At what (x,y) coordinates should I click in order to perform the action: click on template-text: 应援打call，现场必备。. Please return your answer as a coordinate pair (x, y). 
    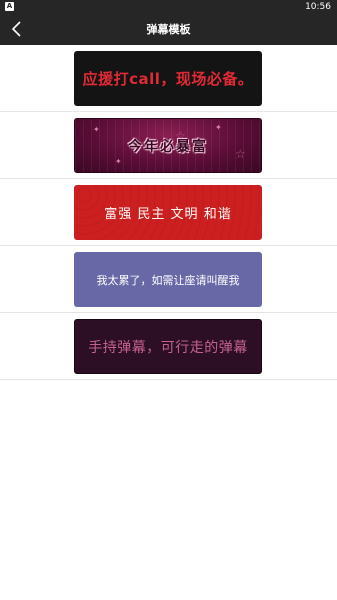
    Looking at the image, I should click on (168, 79).